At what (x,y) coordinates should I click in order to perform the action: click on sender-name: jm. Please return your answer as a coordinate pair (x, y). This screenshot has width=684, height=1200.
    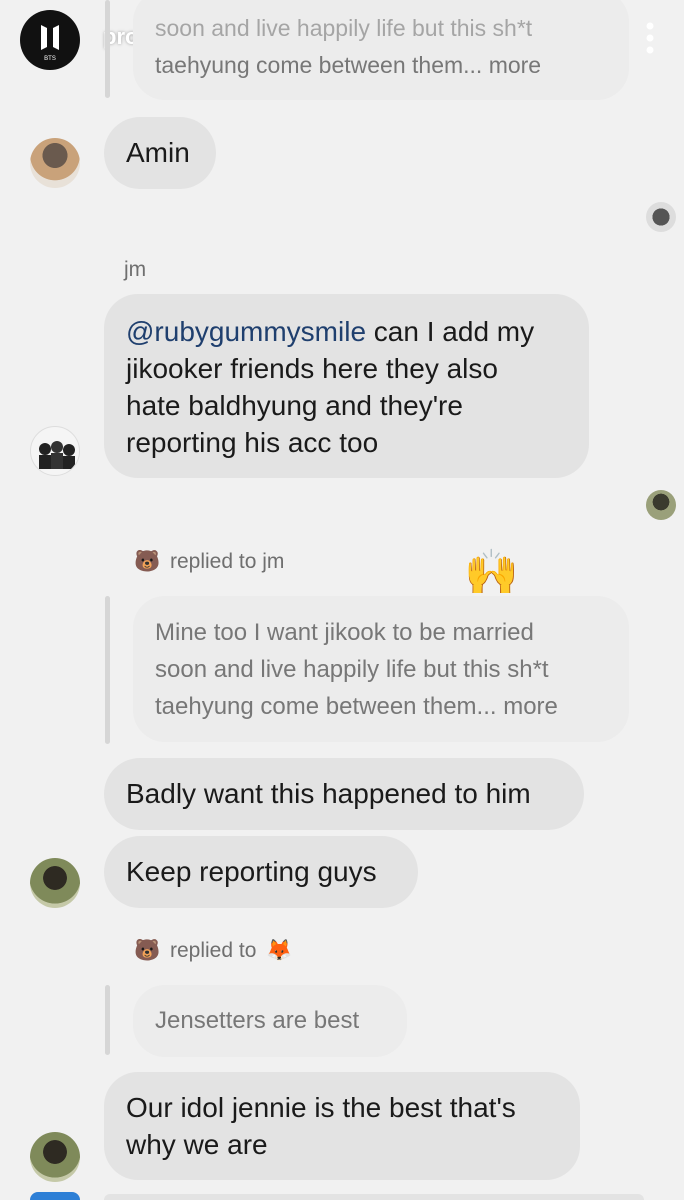
    Looking at the image, I should click on (135, 269).